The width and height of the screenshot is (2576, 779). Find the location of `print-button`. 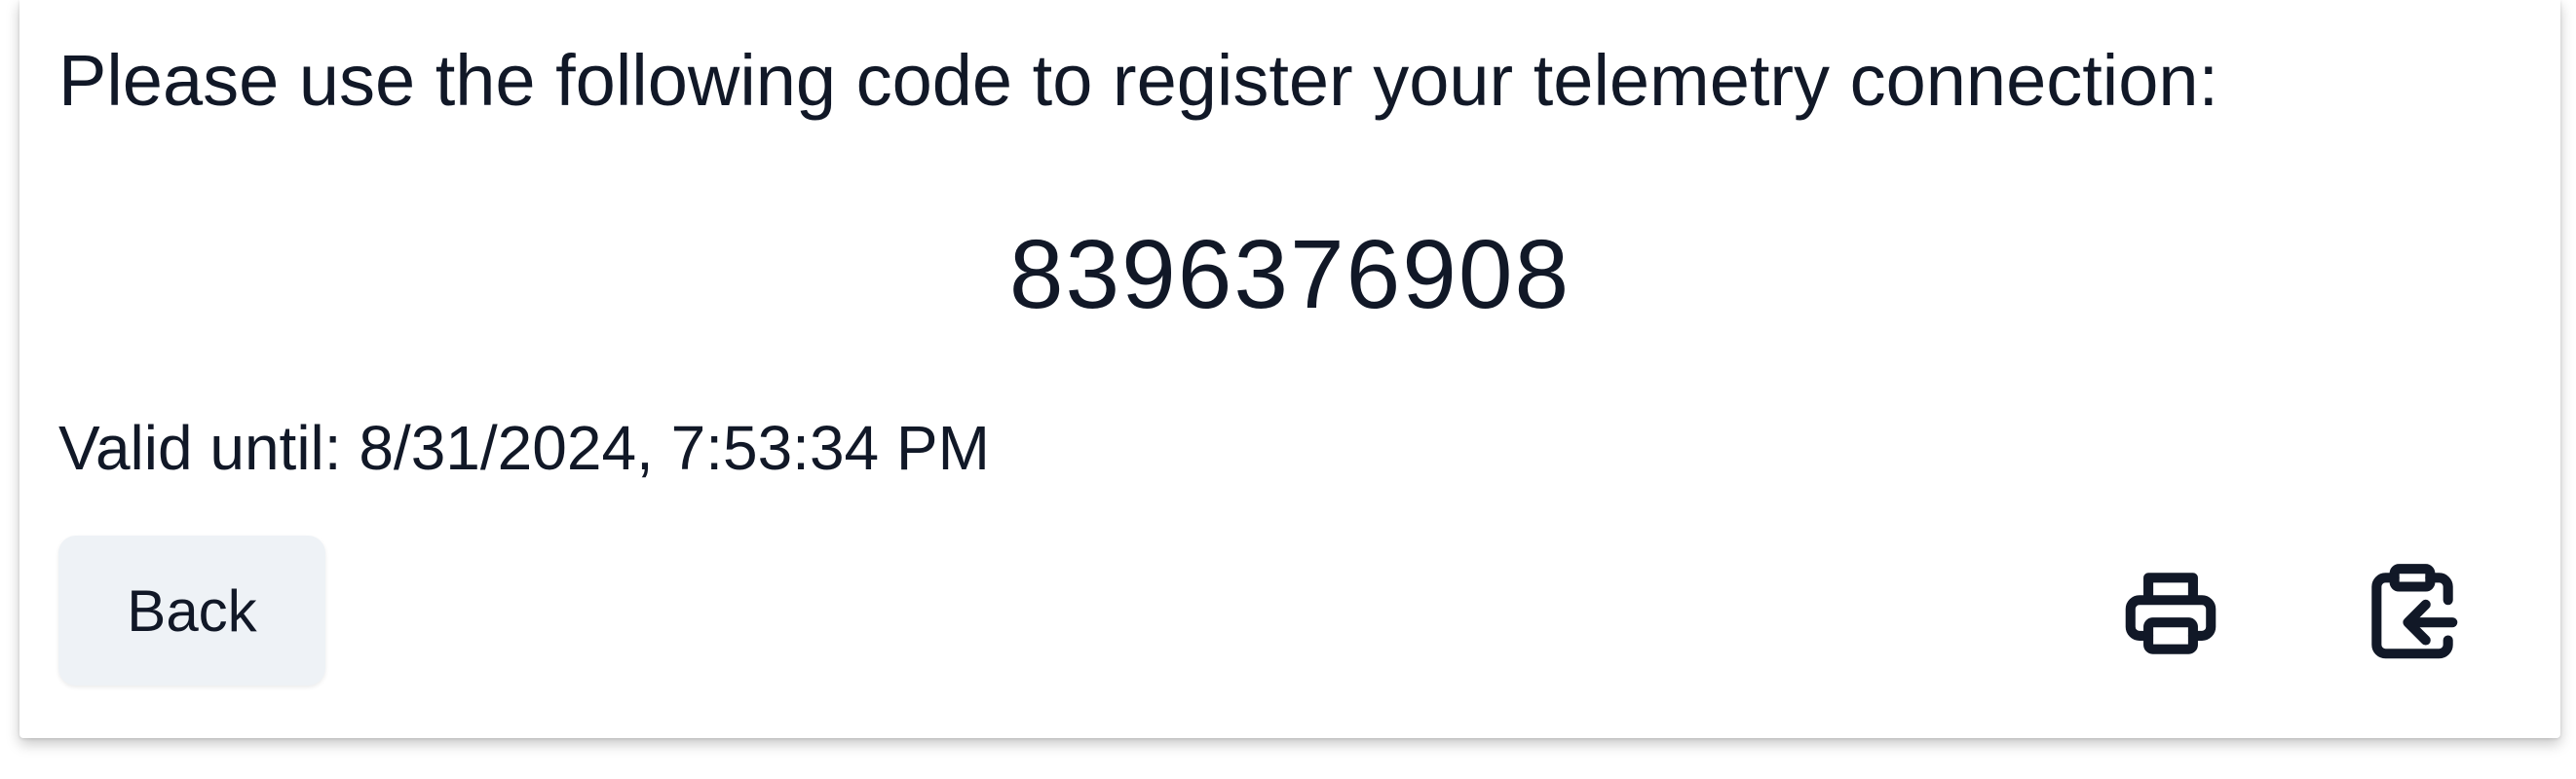

print-button is located at coordinates (2170, 613).